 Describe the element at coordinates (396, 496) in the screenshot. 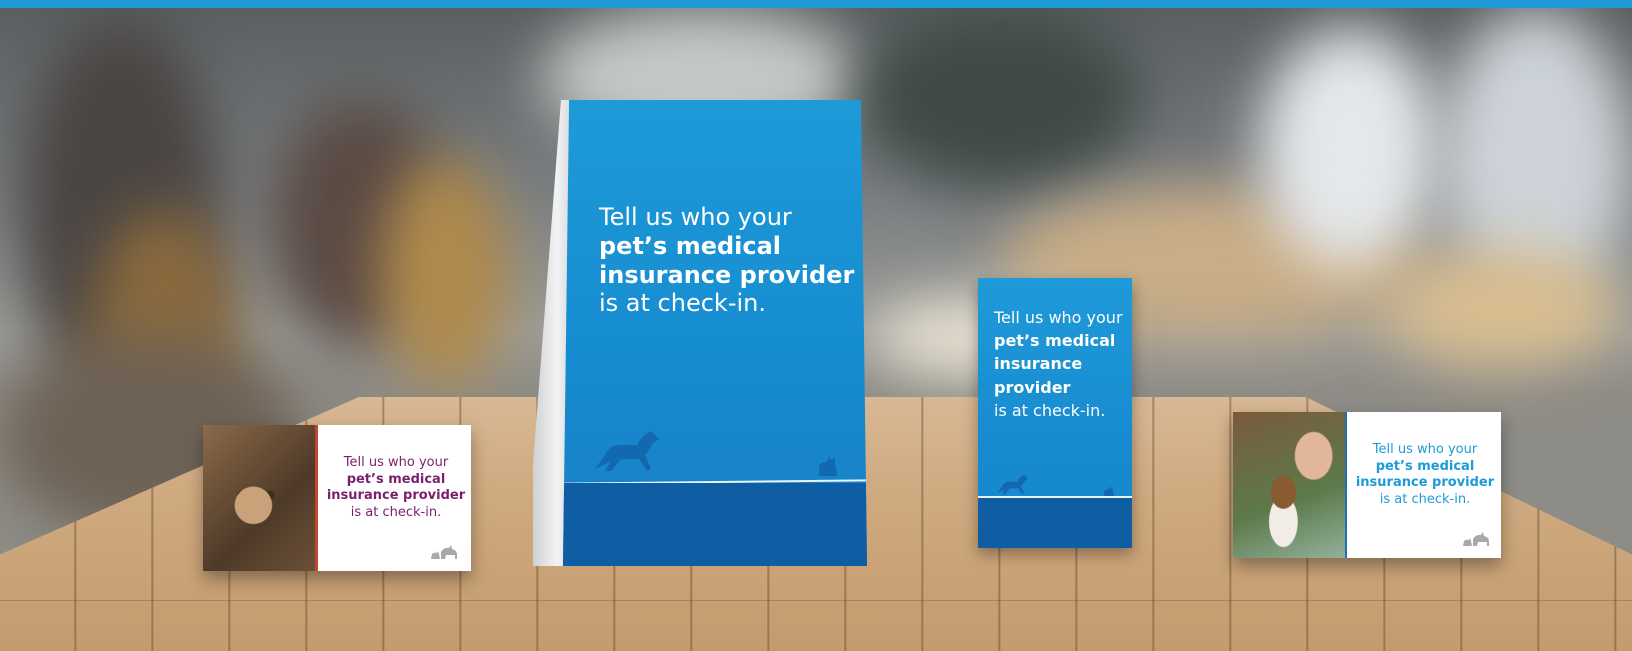

I see `left-card-line3: insurance provider` at that location.